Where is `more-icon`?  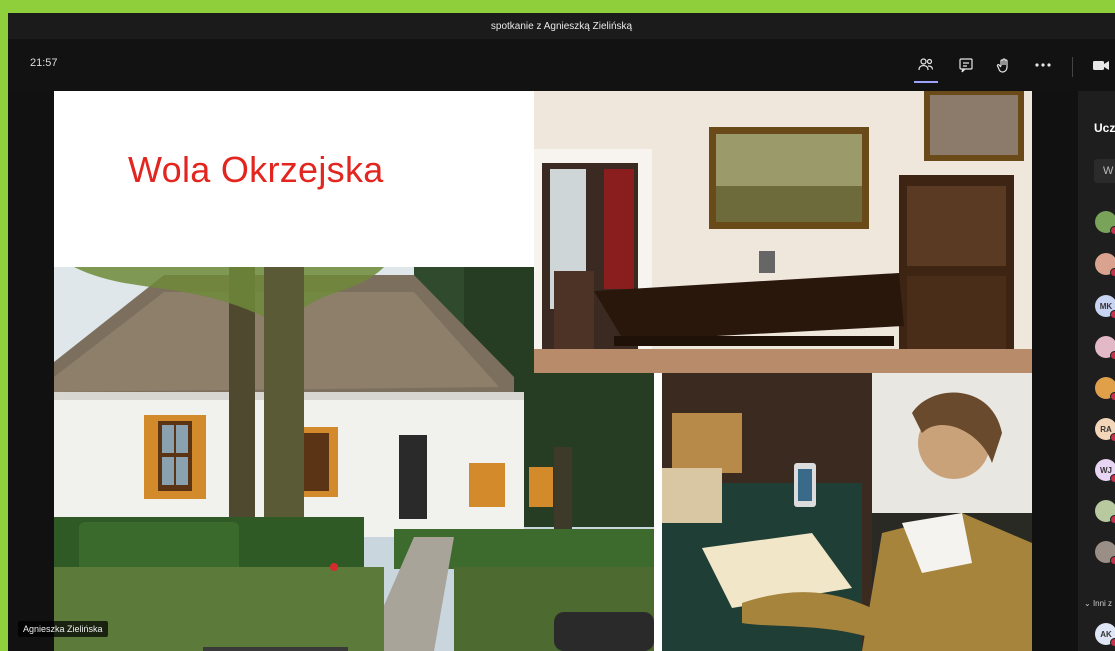
more-icon is located at coordinates (1043, 65).